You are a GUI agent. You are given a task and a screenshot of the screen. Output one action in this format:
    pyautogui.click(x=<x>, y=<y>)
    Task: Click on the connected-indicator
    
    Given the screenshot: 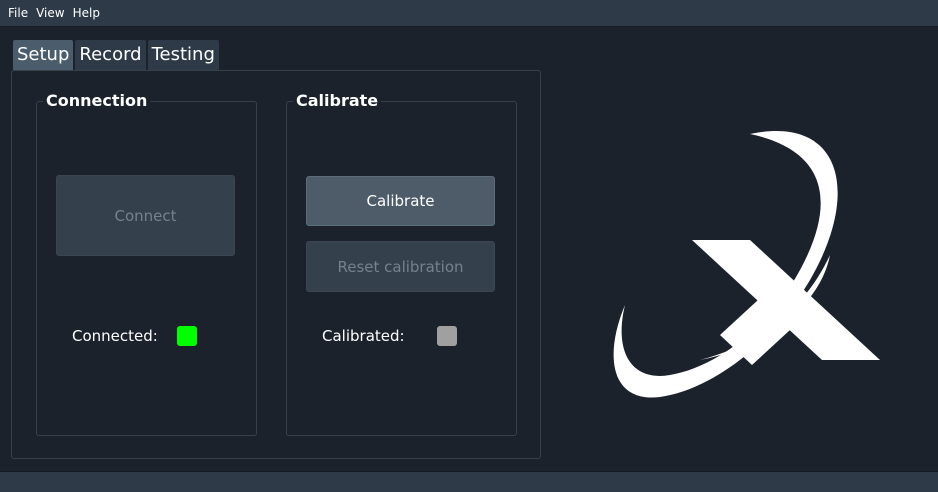 What is the action you would take?
    pyautogui.click(x=187, y=336)
    